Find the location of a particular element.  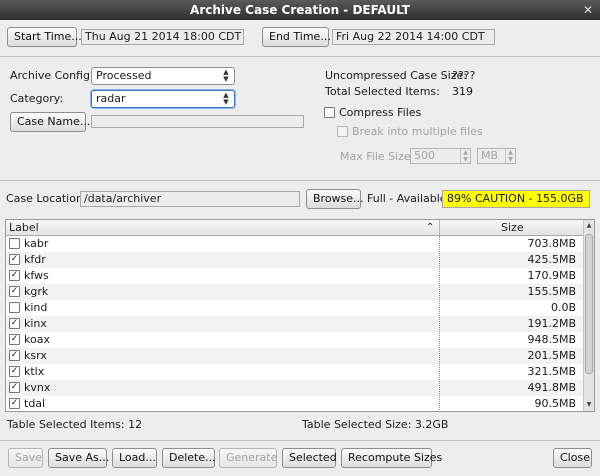

max-file-size-label: Max File Size: is located at coordinates (377, 156).